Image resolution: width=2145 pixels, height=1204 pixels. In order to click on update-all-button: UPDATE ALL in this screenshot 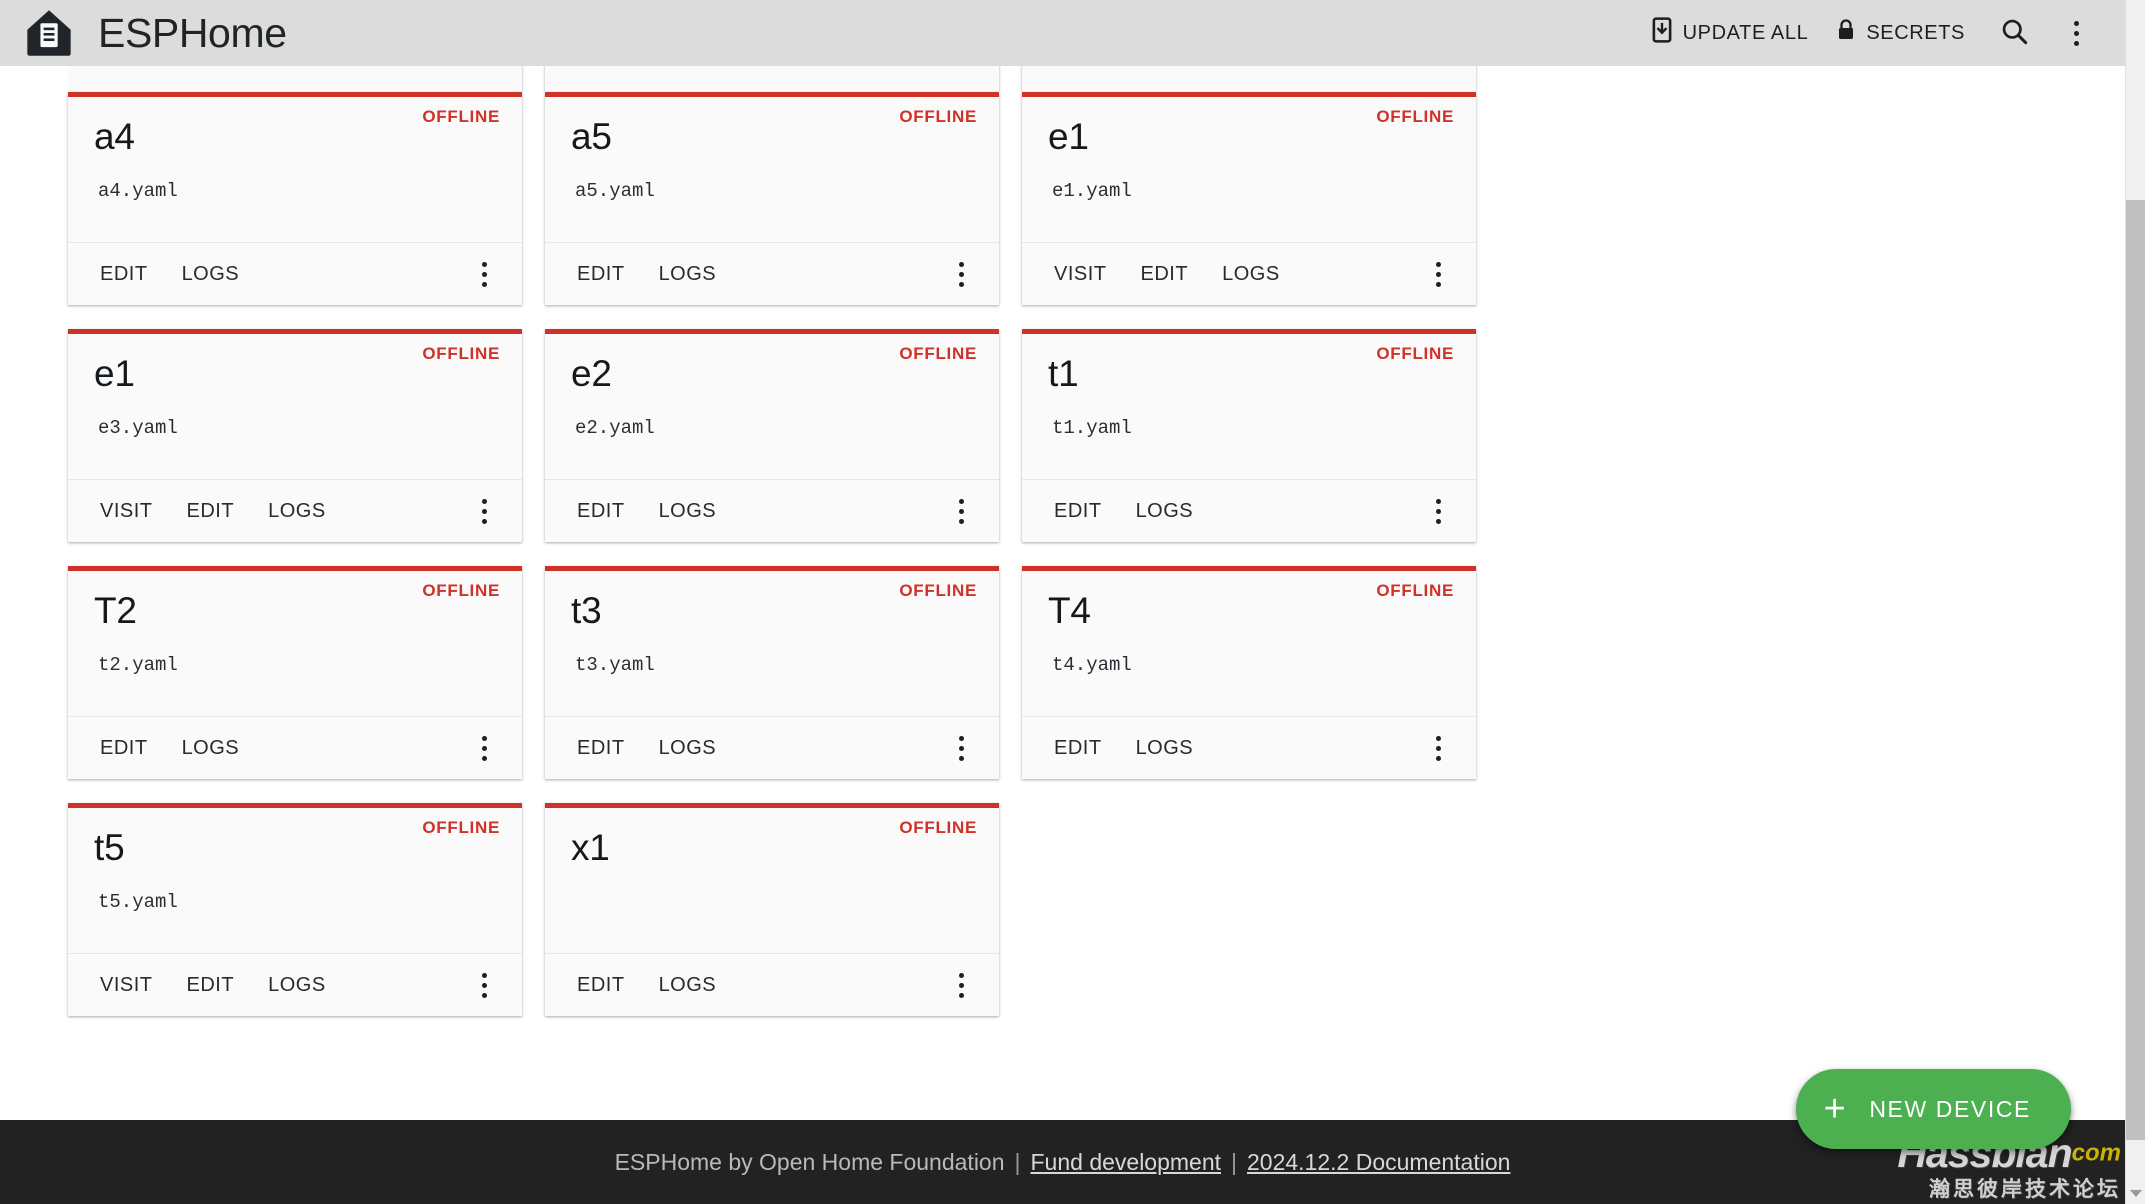, I will do `click(1730, 33)`.